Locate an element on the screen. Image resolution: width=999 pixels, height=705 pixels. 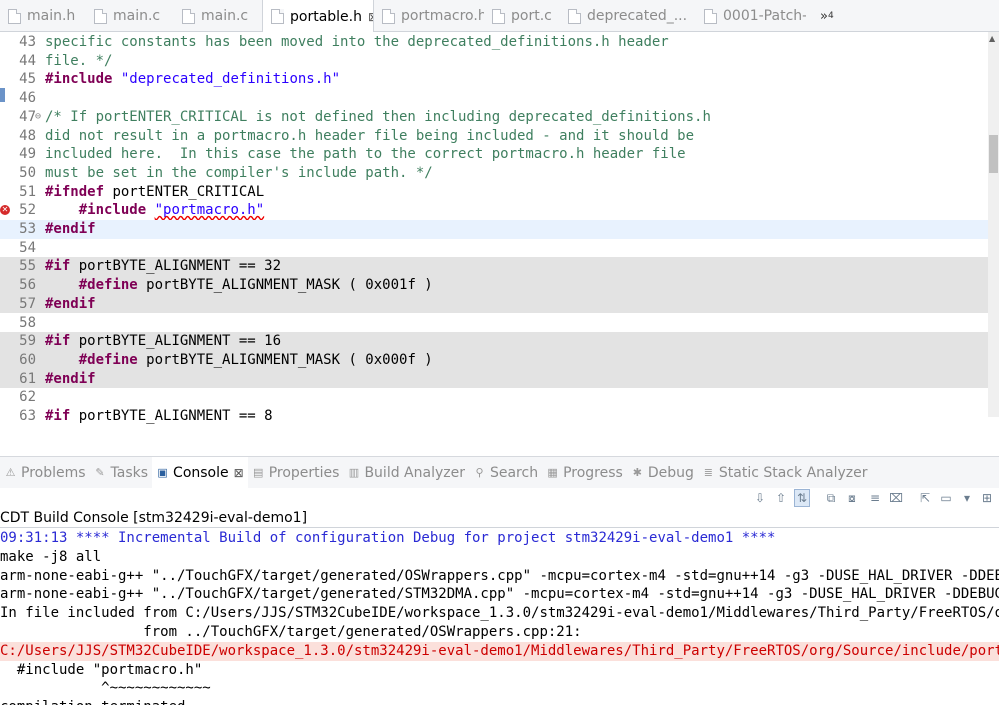
view-tab-label: Console is located at coordinates (201, 472).